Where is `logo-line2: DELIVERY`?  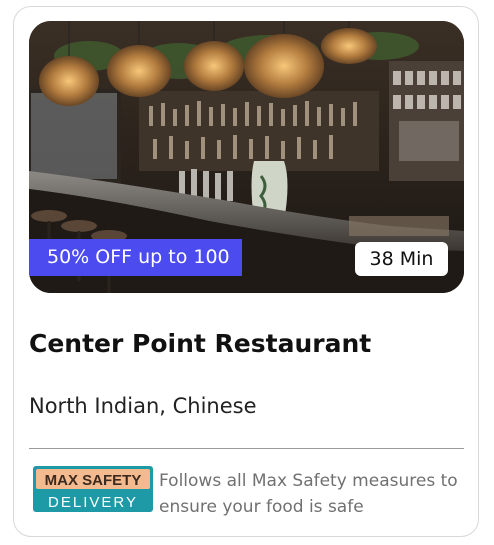
logo-line2: DELIVERY is located at coordinates (93, 502).